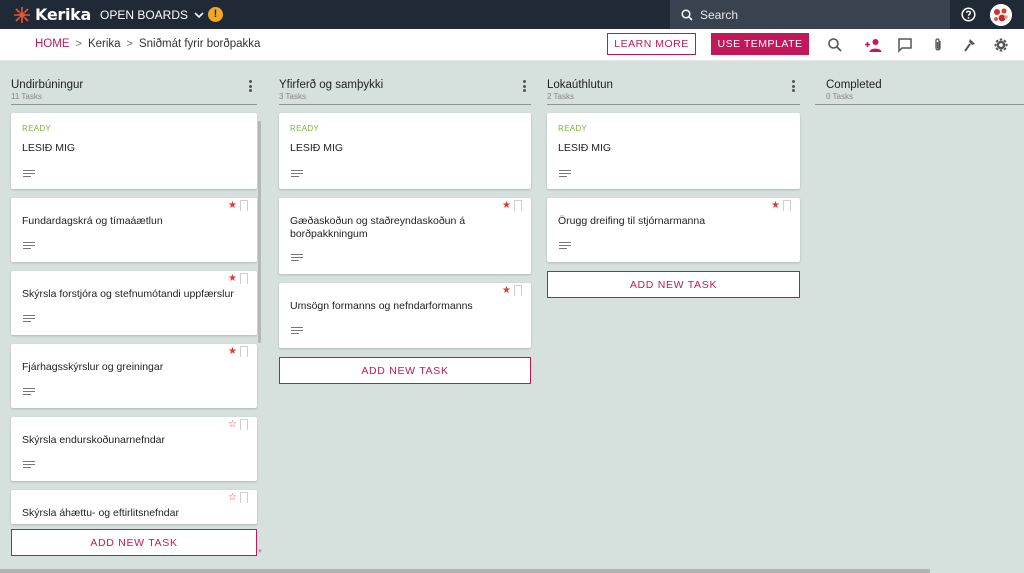 This screenshot has width=1024, height=573. I want to click on task-card: ★ Örugg dreifing til stjórnarmanna, so click(673, 230).